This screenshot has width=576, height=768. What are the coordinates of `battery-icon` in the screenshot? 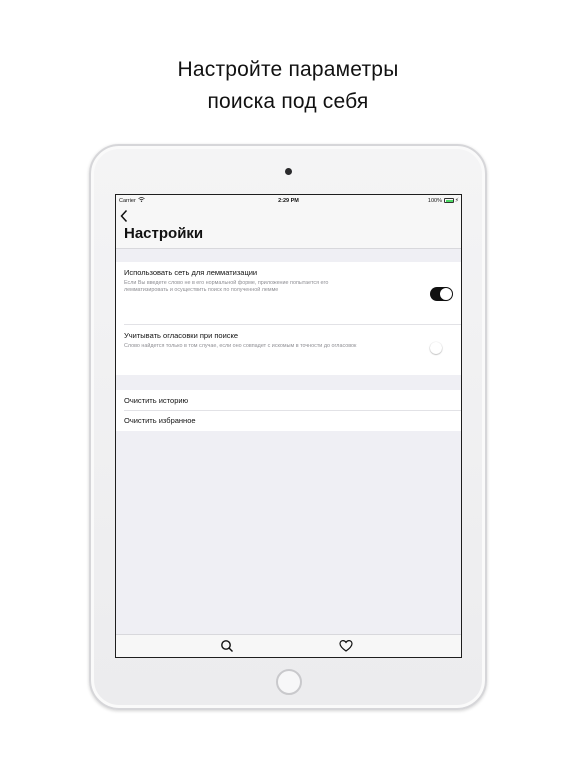 It's located at (449, 200).